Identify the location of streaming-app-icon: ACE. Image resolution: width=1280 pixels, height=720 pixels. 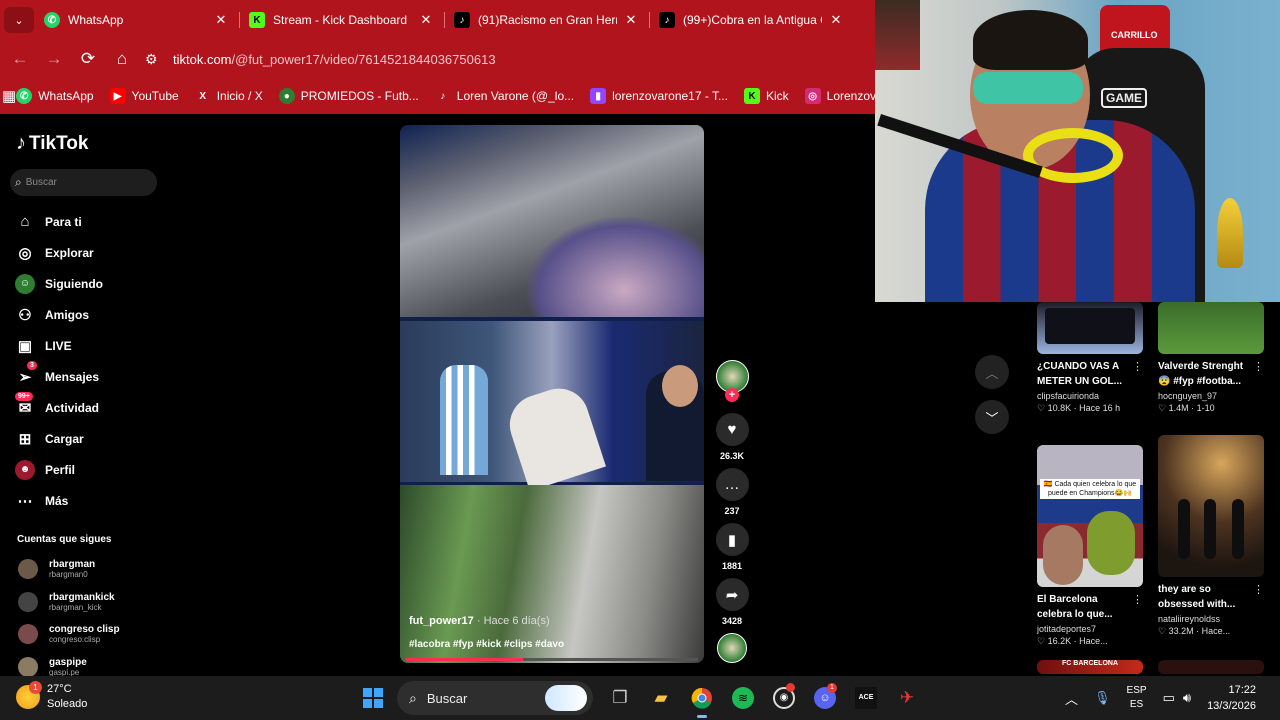
(866, 698).